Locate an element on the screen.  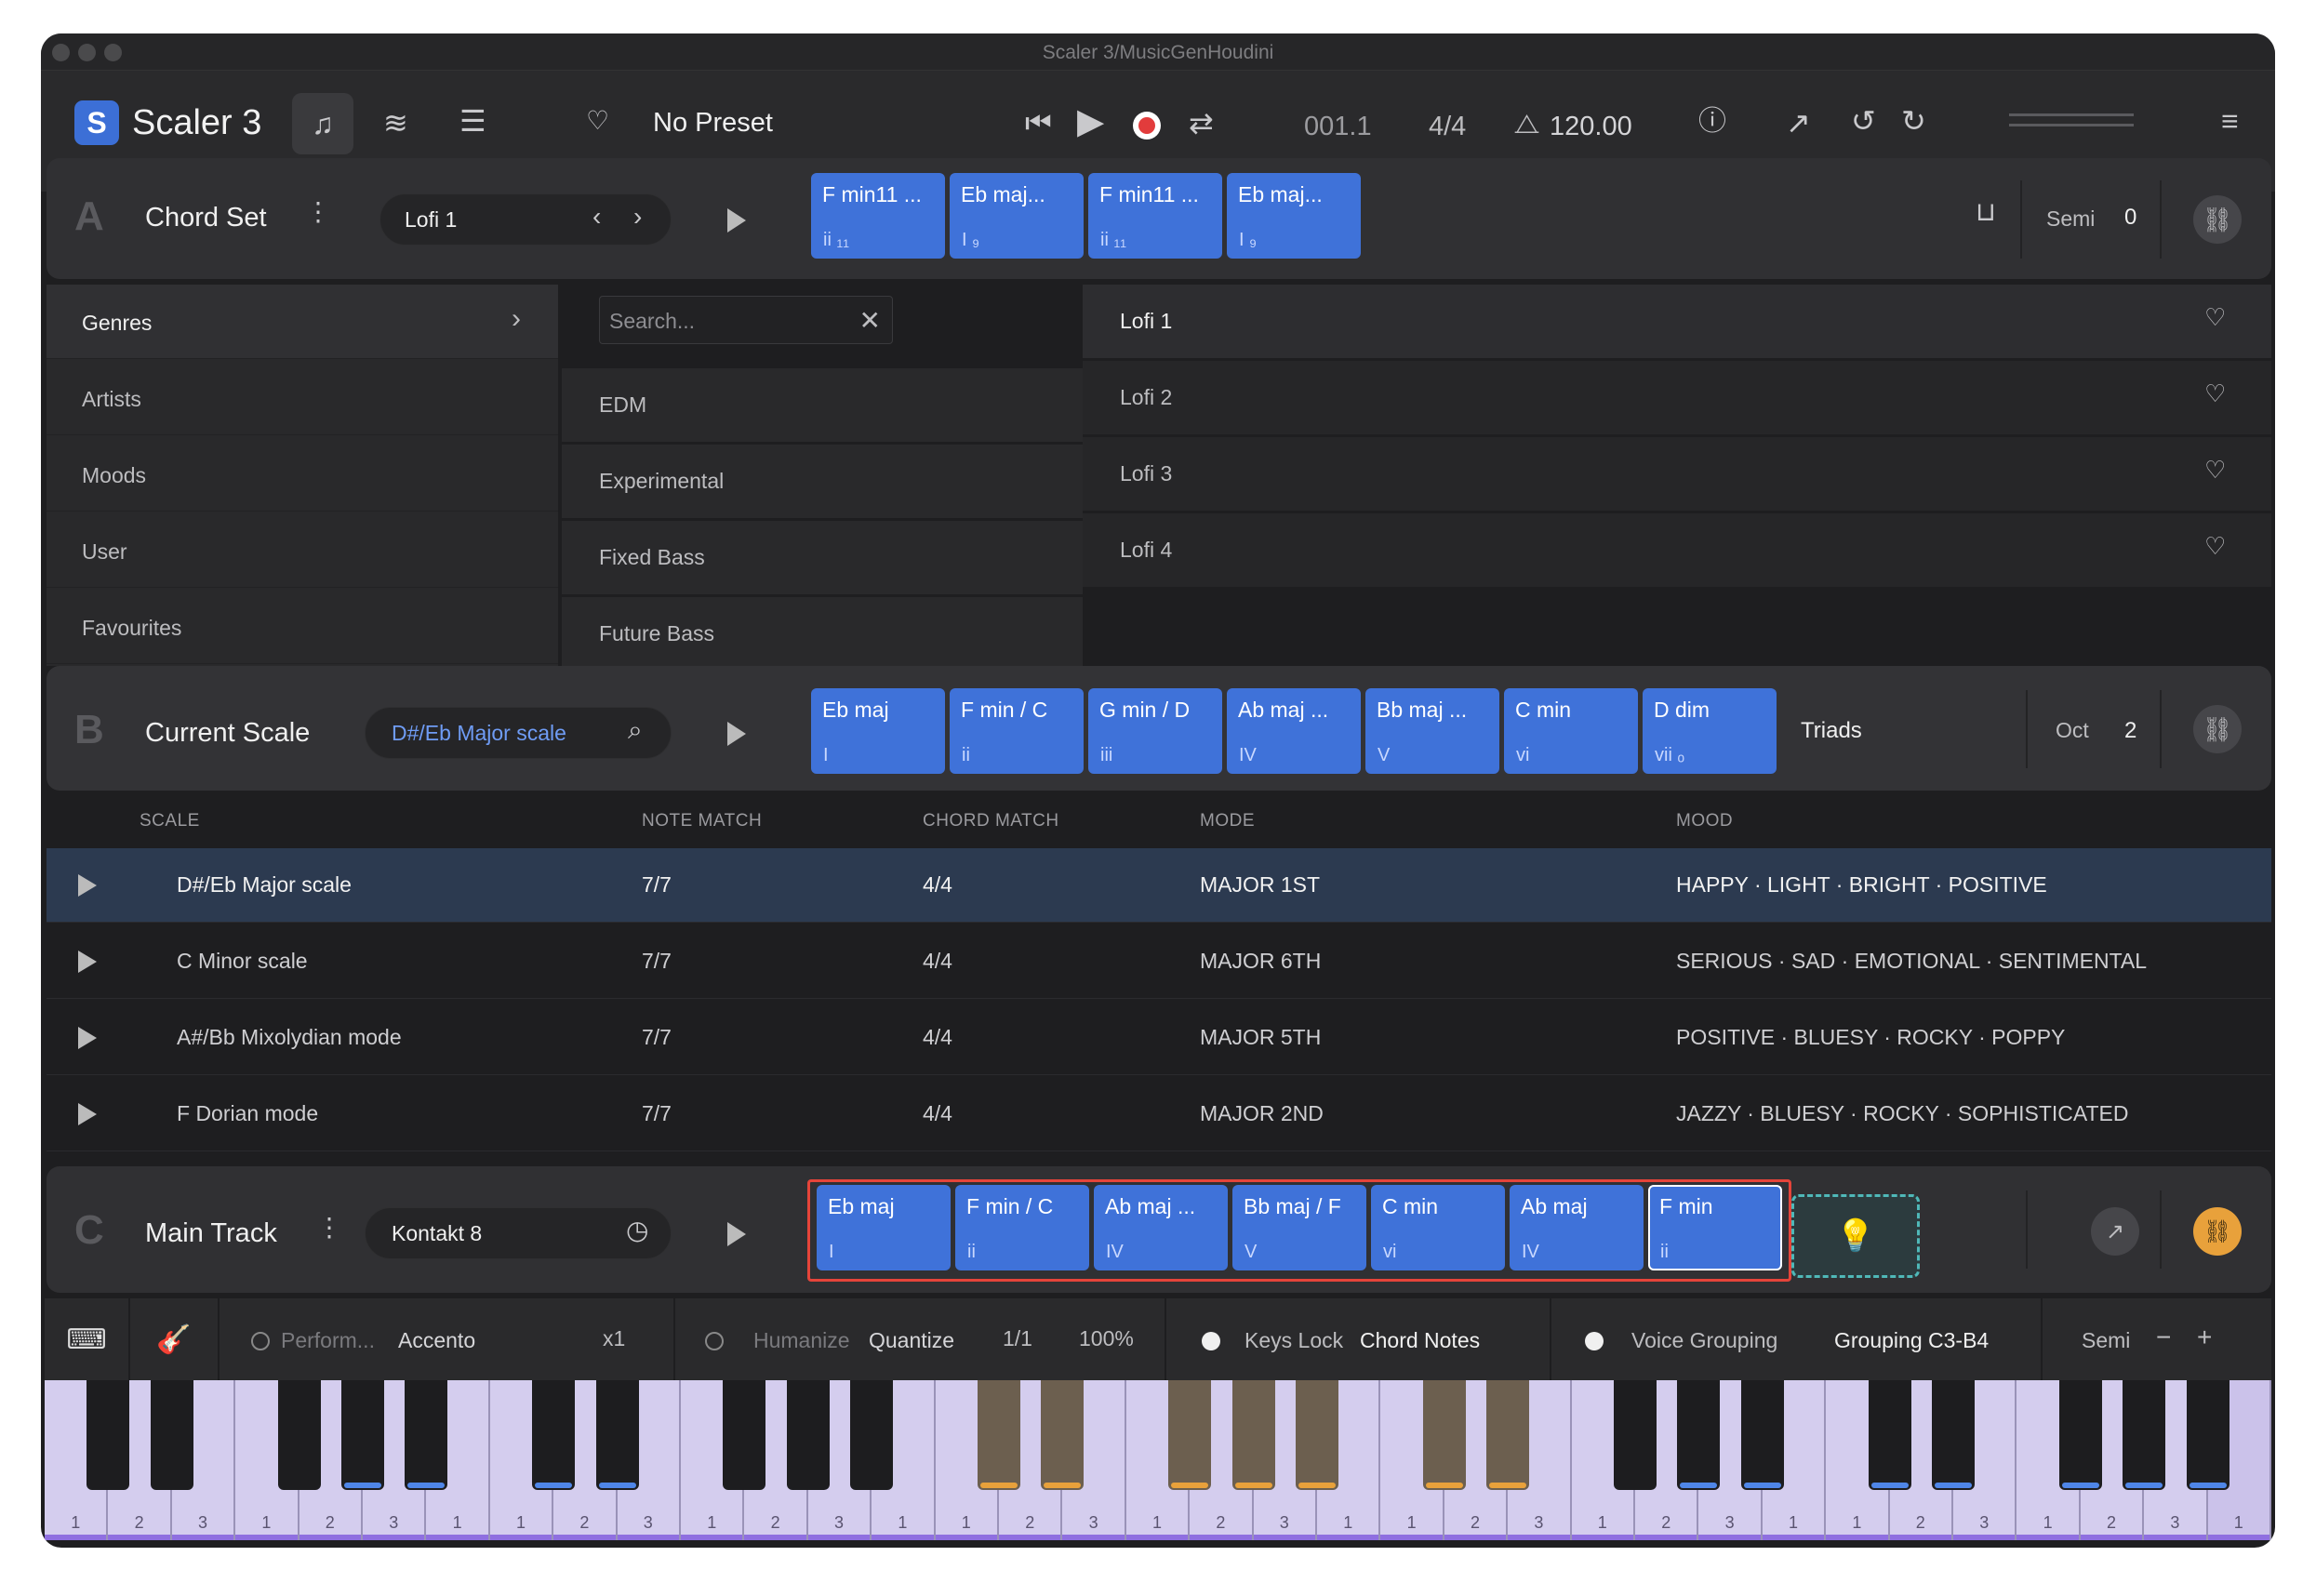
keys-lock-toggle is located at coordinates (1211, 1341).